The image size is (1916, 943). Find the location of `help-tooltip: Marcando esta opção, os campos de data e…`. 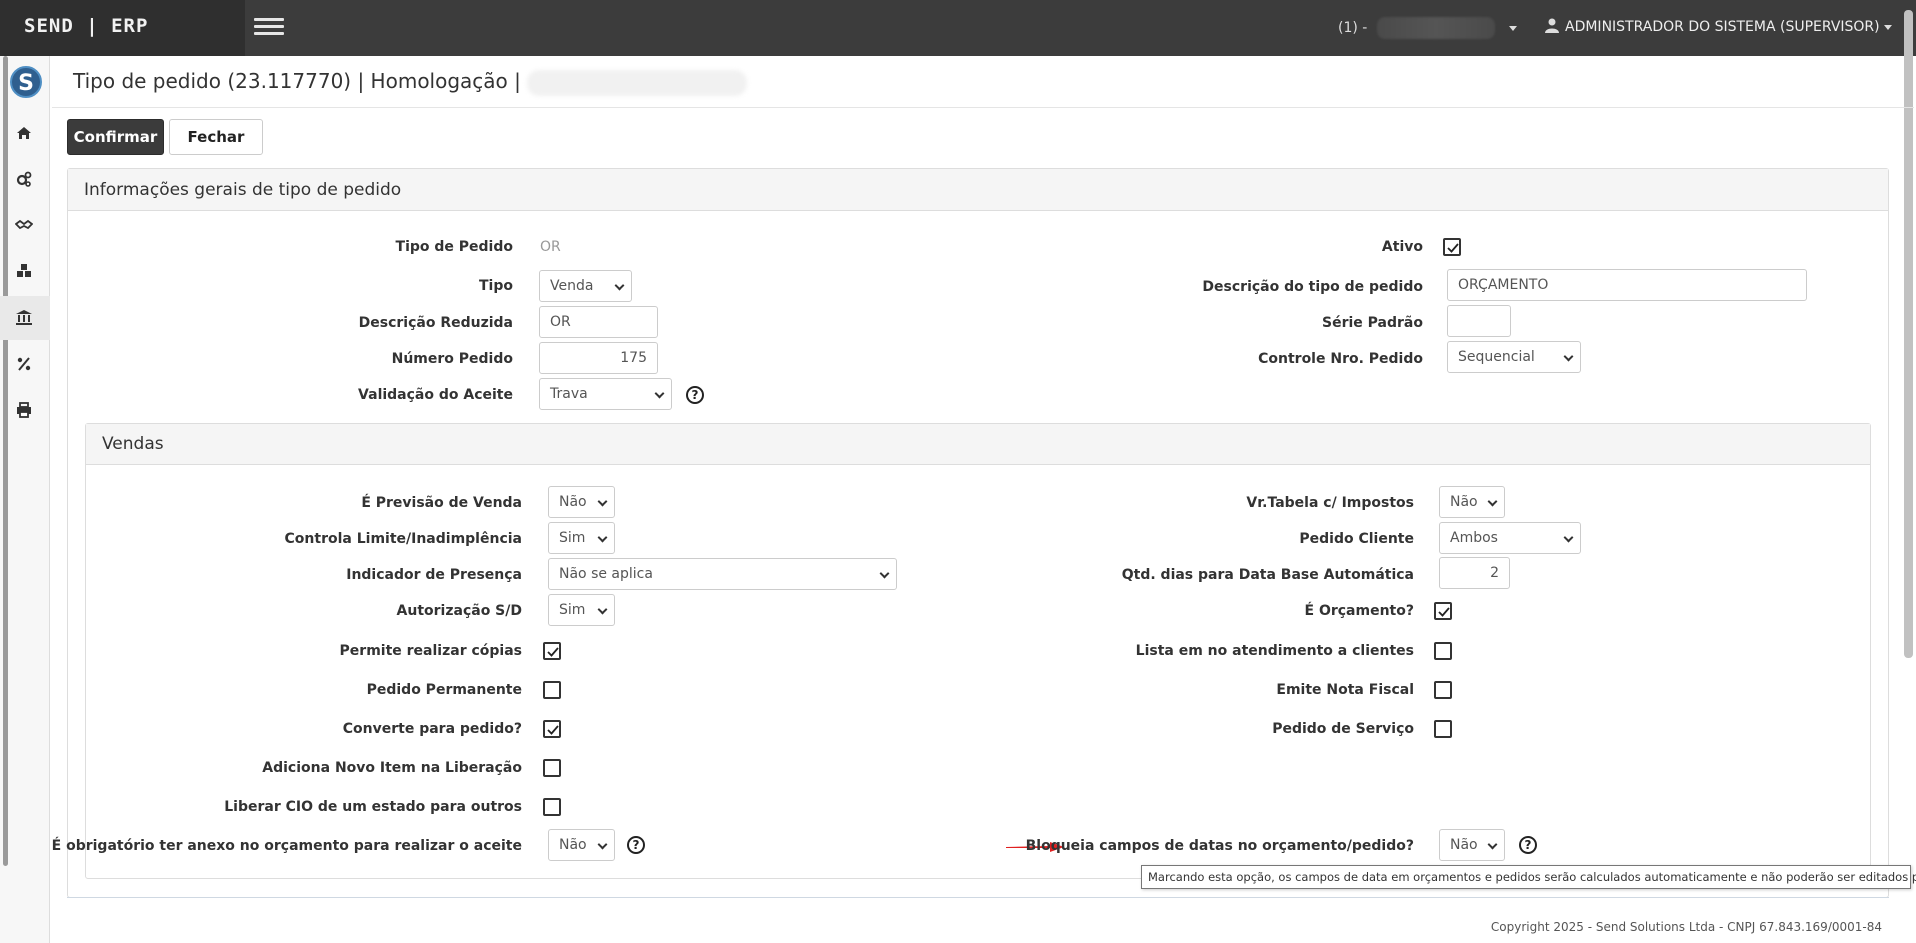

help-tooltip: Marcando esta opção, os campos de data e… is located at coordinates (1528, 877).